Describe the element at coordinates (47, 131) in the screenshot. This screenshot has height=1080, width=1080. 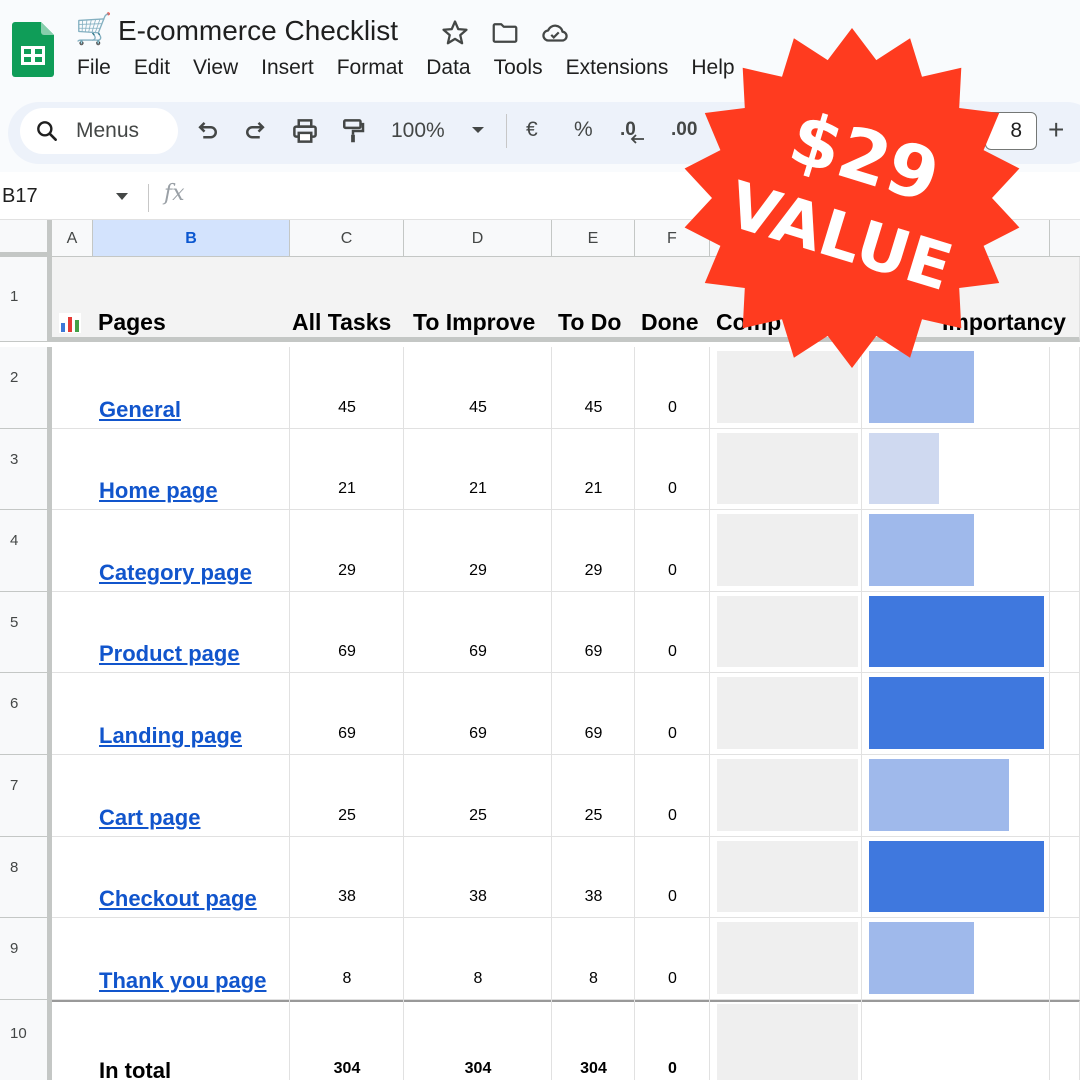
I see `search-icon` at that location.